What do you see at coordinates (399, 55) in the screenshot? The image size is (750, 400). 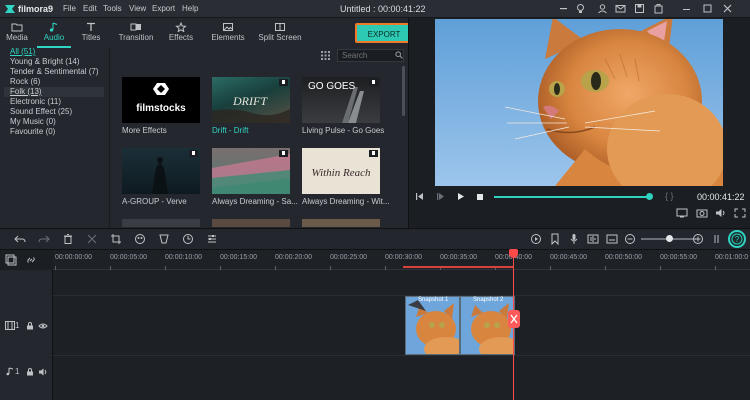 I see `search-icon` at bounding box center [399, 55].